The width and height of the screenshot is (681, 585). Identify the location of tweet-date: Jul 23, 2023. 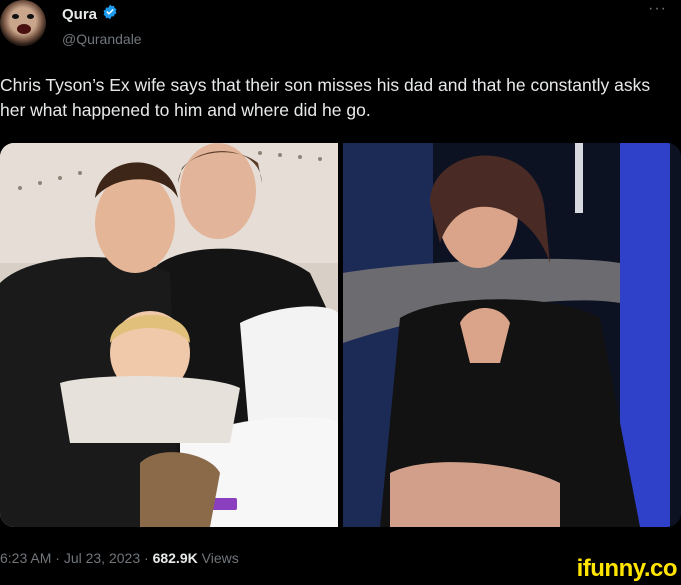
(102, 558).